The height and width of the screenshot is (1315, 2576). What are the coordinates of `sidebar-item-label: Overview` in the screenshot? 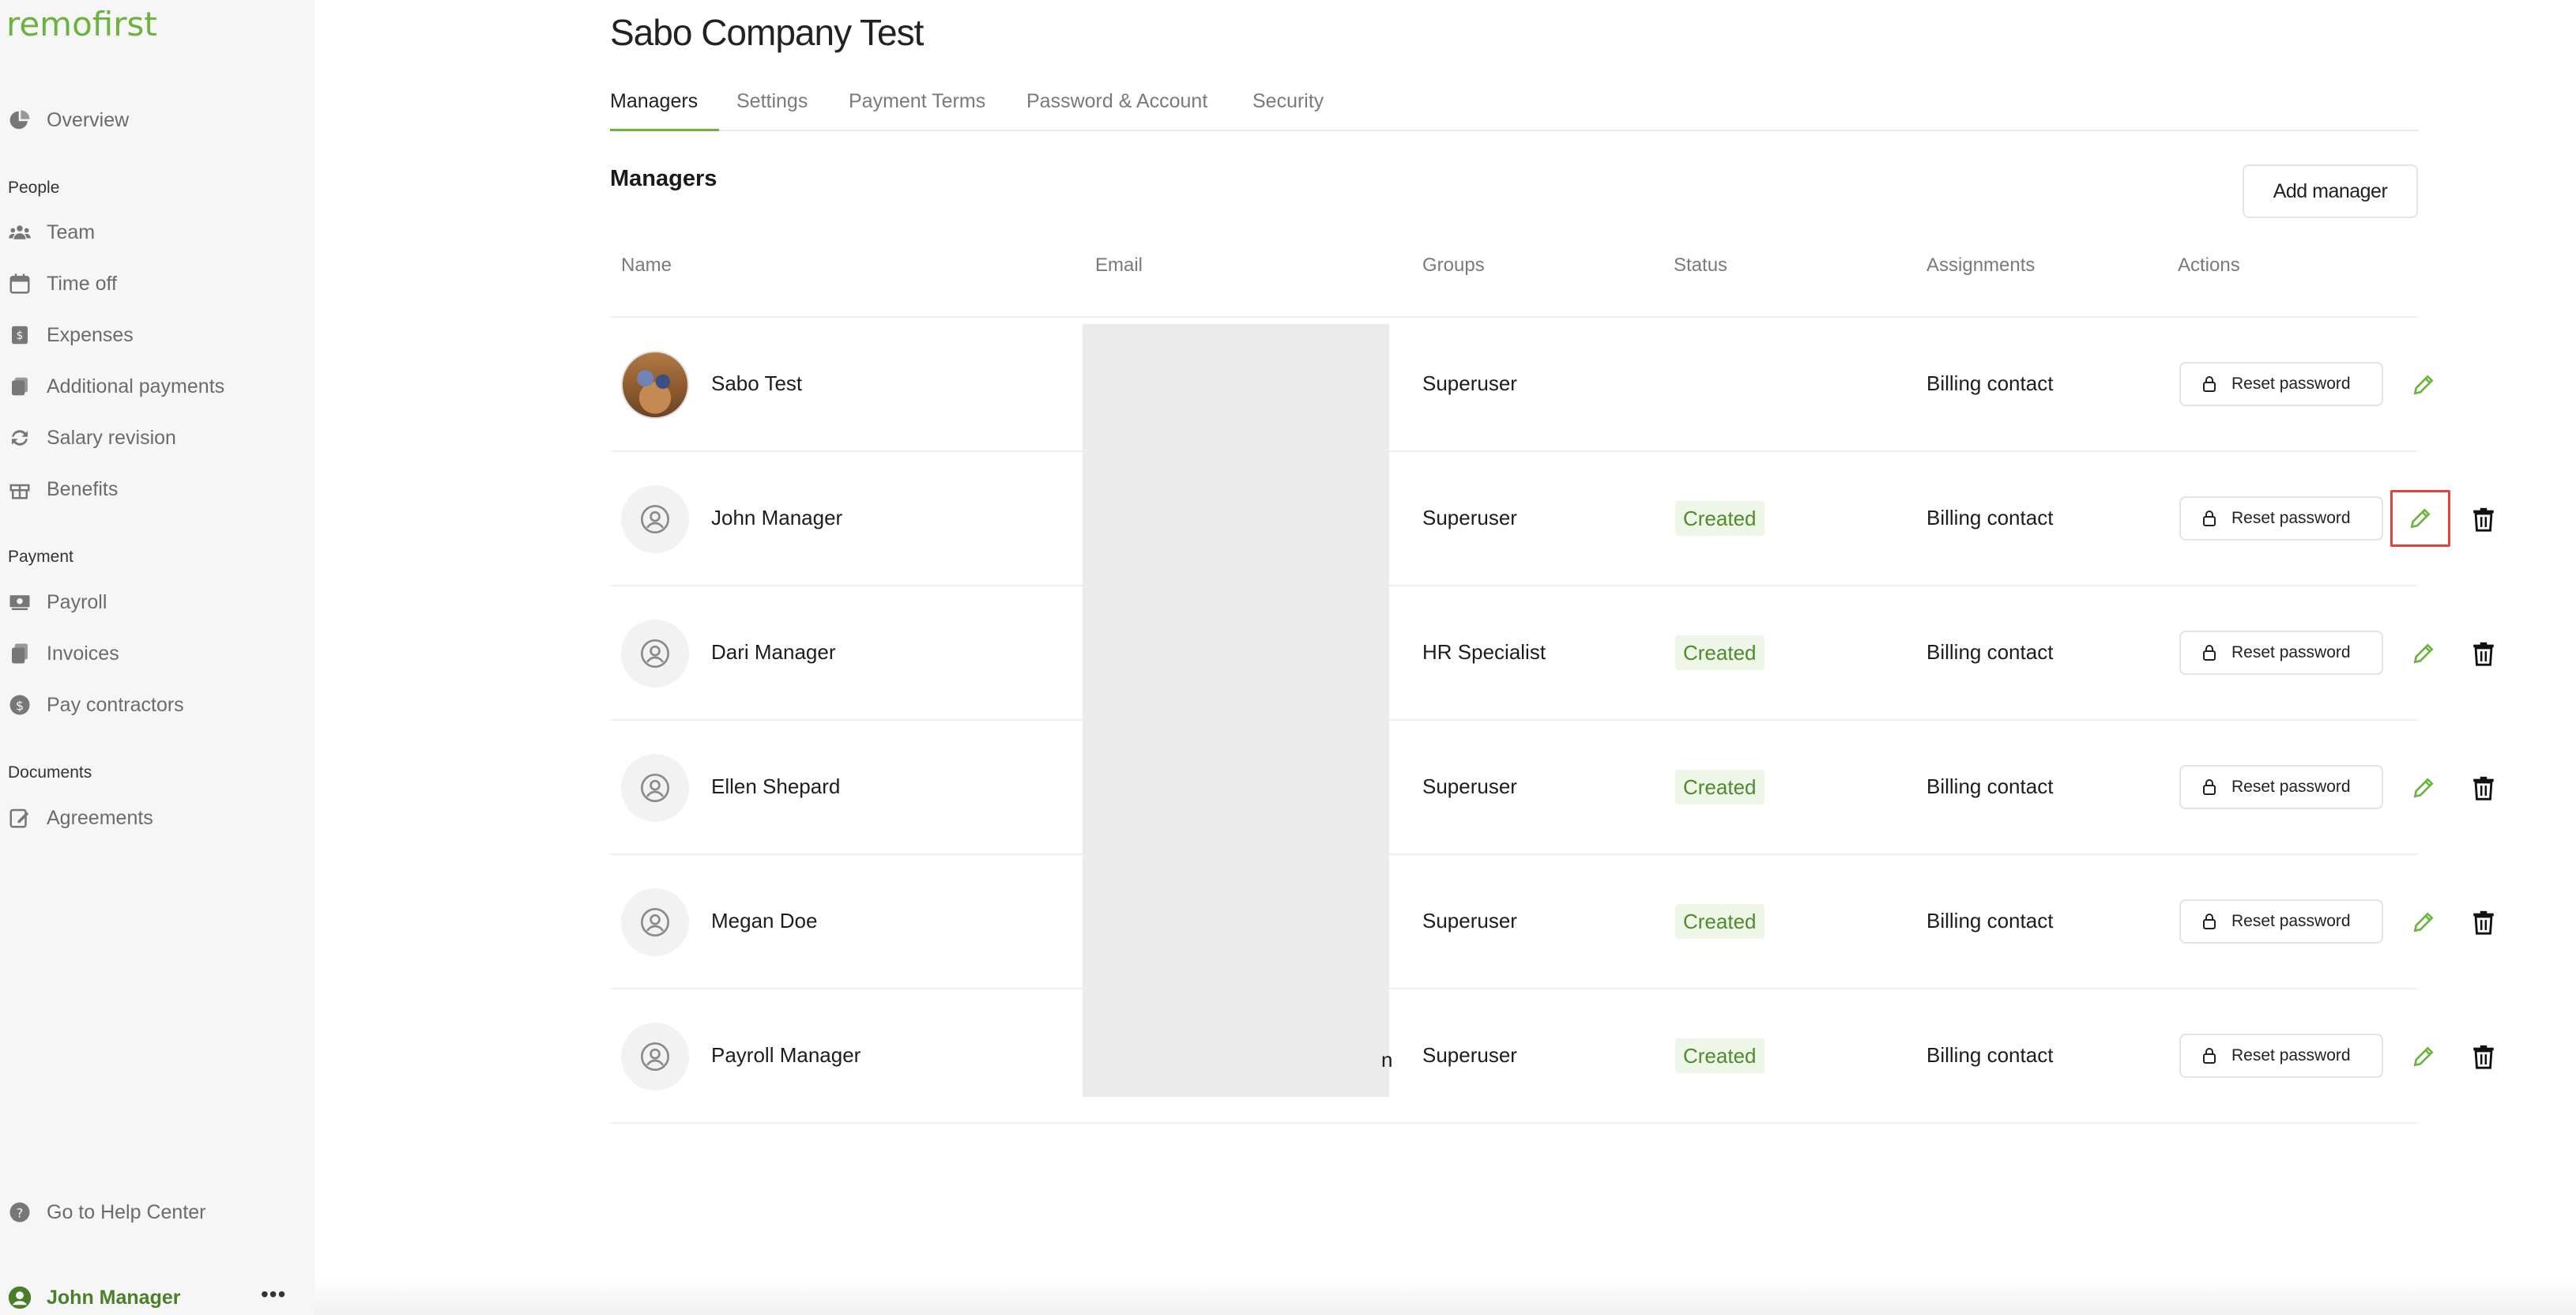 It's located at (88, 119).